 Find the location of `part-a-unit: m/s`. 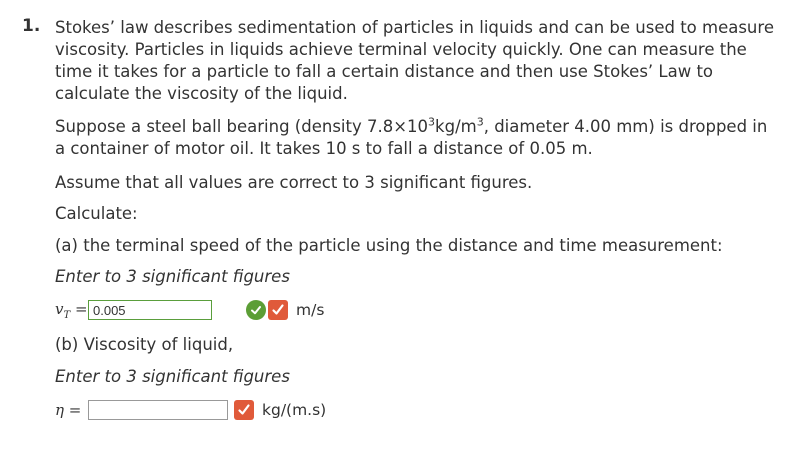

part-a-unit: m/s is located at coordinates (310, 310).